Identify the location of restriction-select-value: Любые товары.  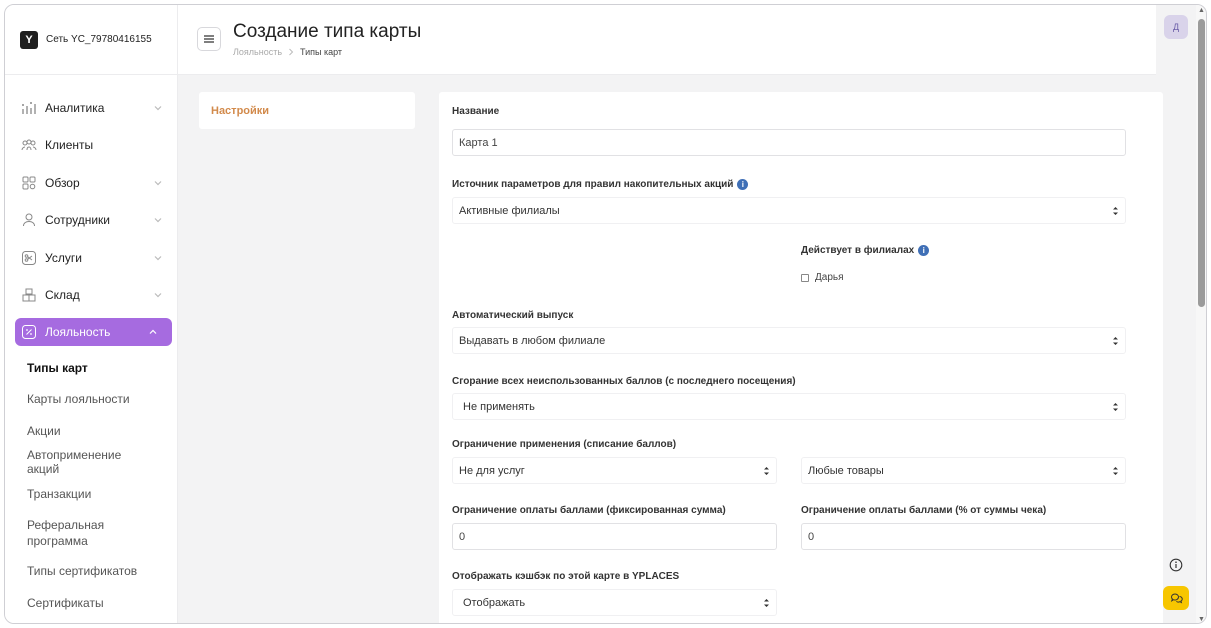
(846, 470).